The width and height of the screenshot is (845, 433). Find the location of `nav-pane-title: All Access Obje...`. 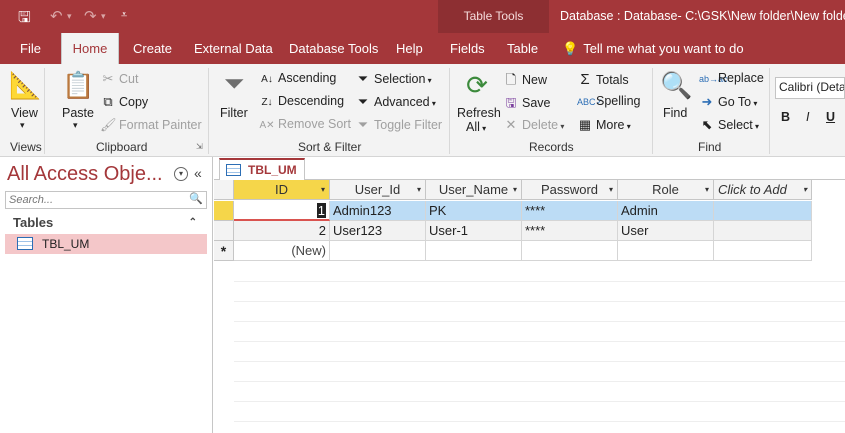

nav-pane-title: All Access Obje... is located at coordinates (85, 174).